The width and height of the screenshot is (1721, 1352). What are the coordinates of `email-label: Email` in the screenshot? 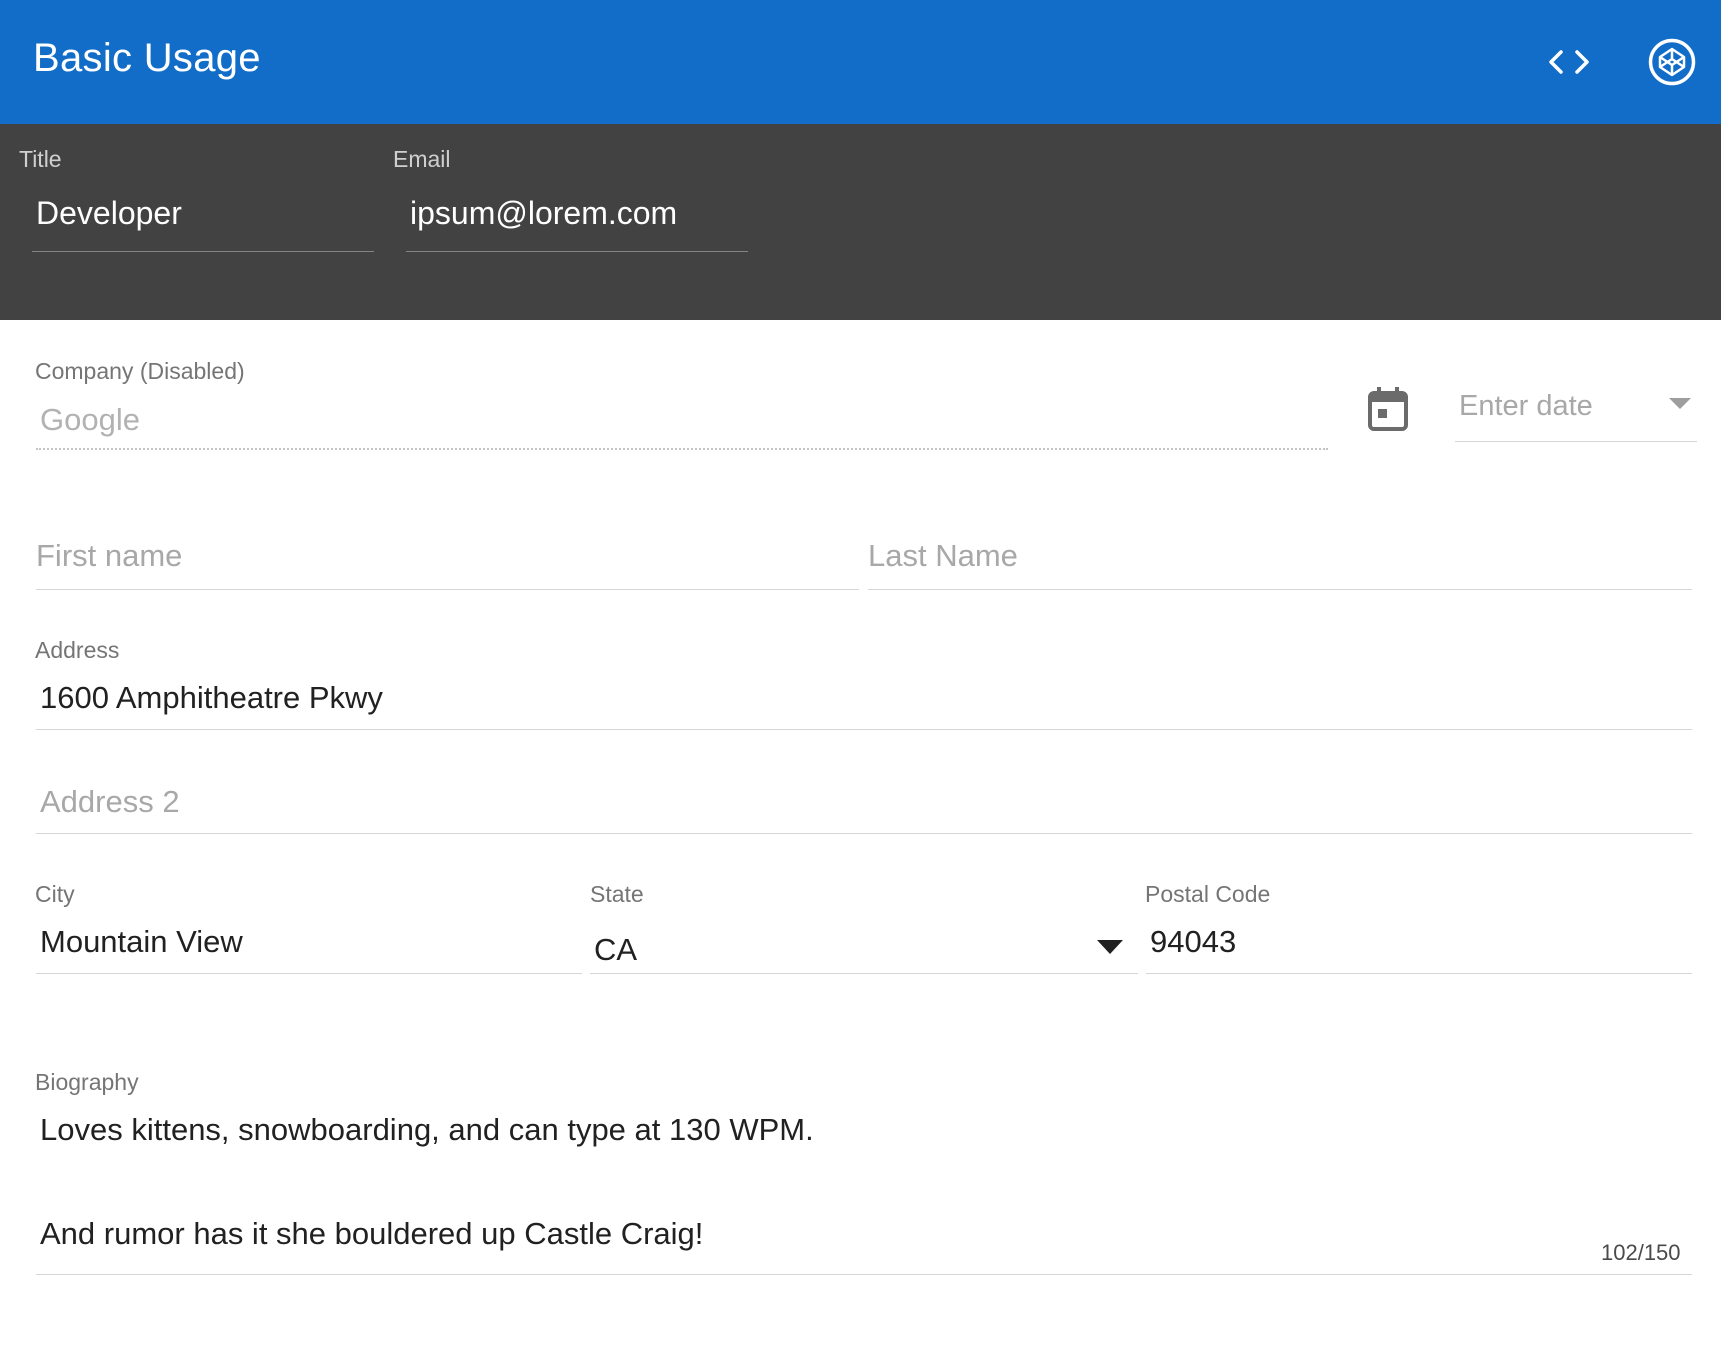 It's located at (422, 159).